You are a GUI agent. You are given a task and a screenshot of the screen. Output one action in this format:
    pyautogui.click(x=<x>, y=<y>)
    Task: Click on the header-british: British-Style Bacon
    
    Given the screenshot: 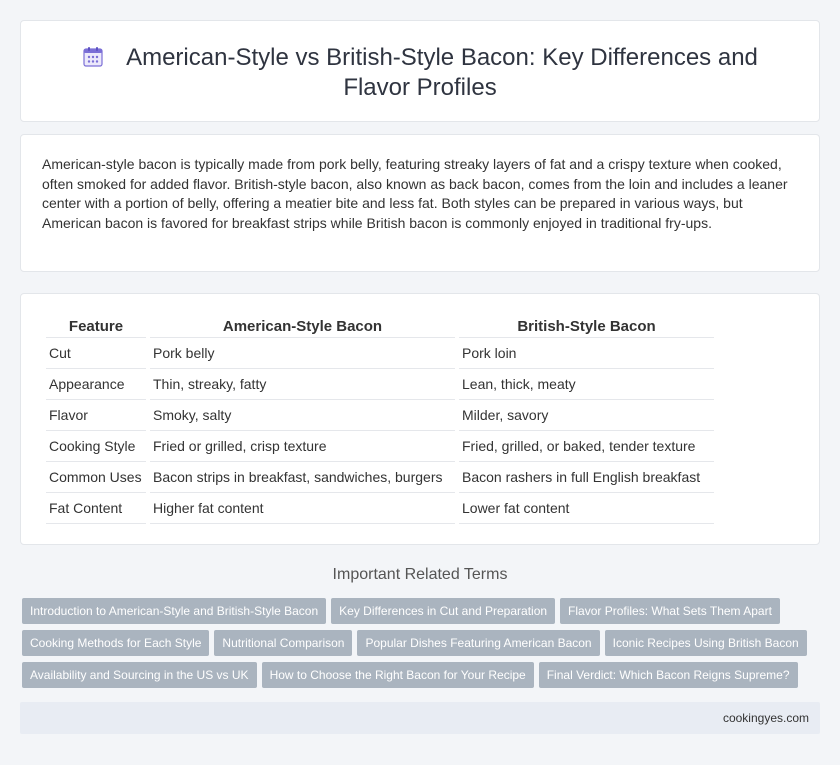 What is the action you would take?
    pyautogui.click(x=586, y=326)
    